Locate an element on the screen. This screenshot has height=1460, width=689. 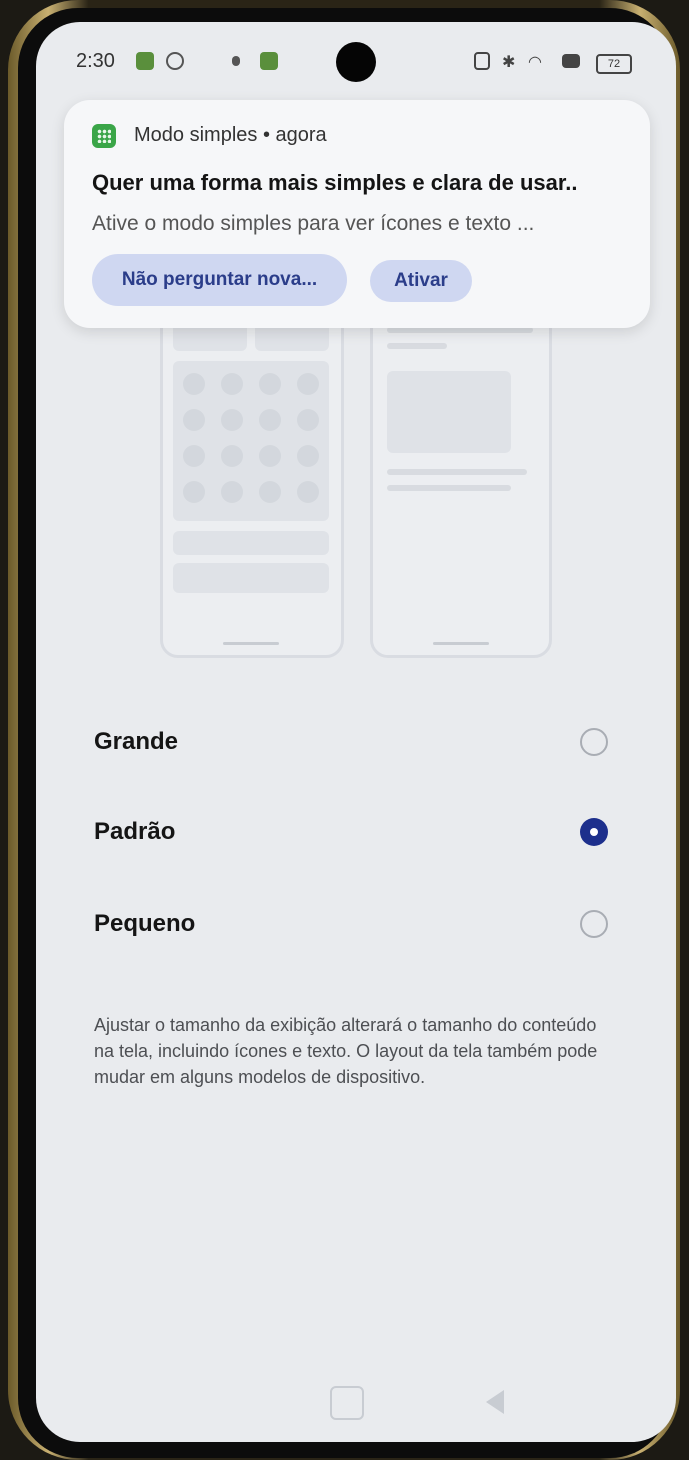
radio-option-pequeno: Pequeno is located at coordinates (356, 925).